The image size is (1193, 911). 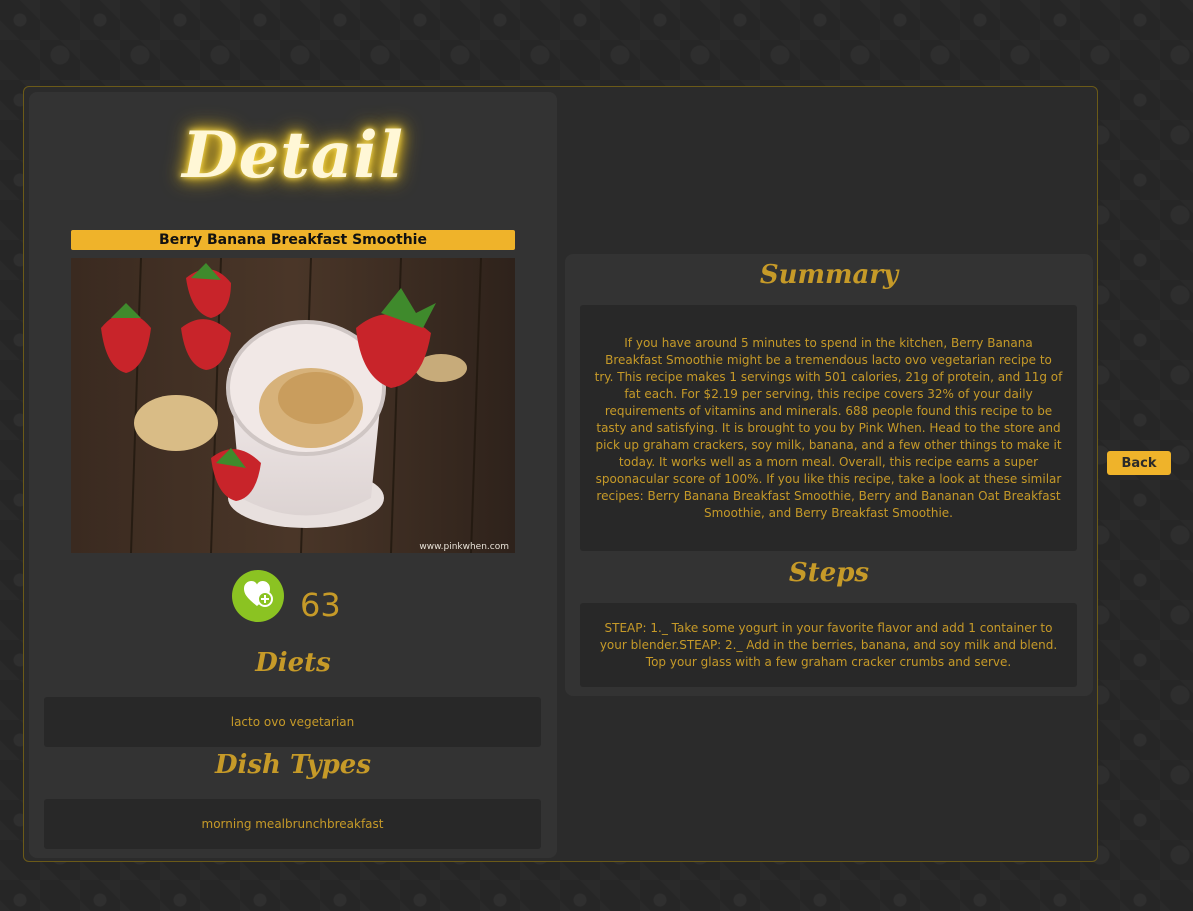 What do you see at coordinates (829, 573) in the screenshot?
I see `steps-heading: Steps` at bounding box center [829, 573].